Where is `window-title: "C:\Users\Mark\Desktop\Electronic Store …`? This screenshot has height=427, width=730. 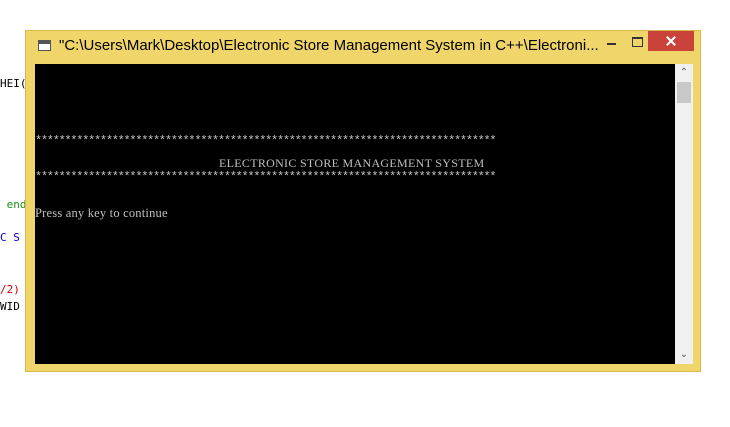
window-title: "C:\Users\Mark\Desktop\Electronic Store … is located at coordinates (329, 45).